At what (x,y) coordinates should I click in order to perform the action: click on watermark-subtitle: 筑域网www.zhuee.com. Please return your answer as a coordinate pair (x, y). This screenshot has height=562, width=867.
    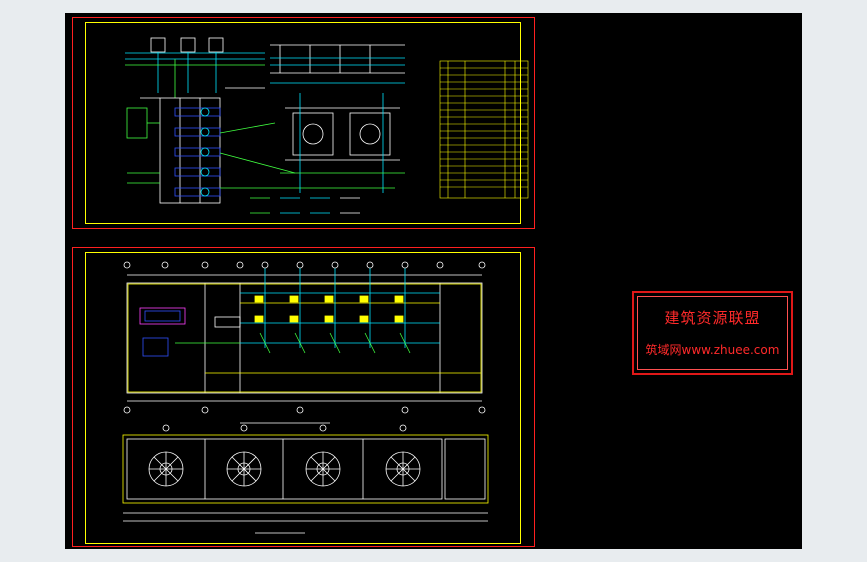
    Looking at the image, I should click on (712, 350).